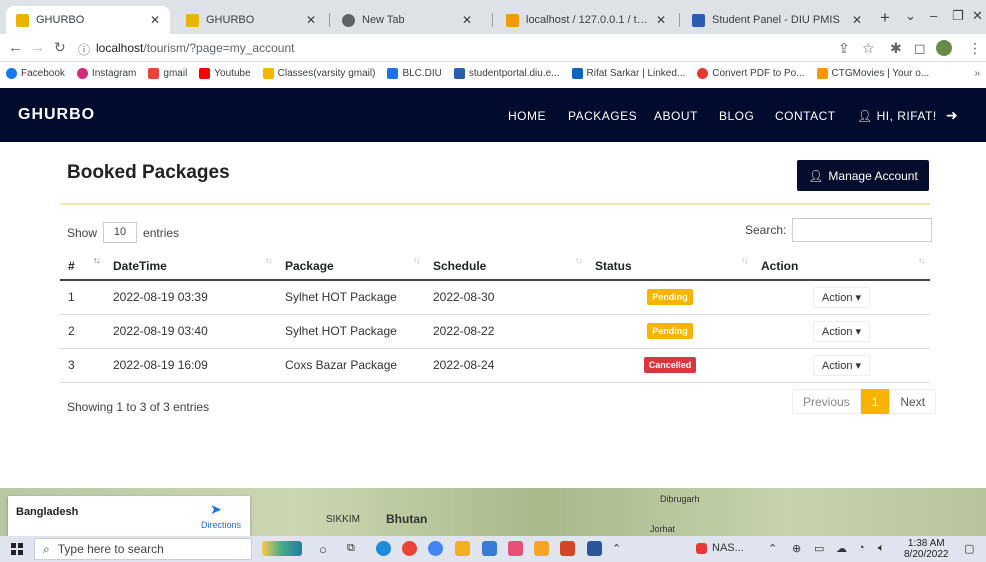 This screenshot has height=562, width=986. What do you see at coordinates (670, 297) in the screenshot?
I see `status-badge: Pending` at bounding box center [670, 297].